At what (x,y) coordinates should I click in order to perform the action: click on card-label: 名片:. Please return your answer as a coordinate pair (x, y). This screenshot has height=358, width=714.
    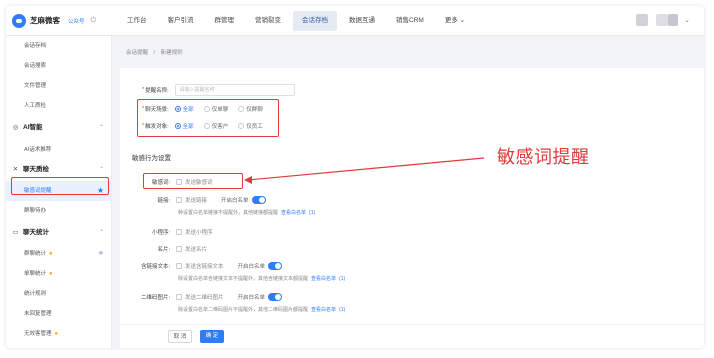
    Looking at the image, I should click on (163, 250).